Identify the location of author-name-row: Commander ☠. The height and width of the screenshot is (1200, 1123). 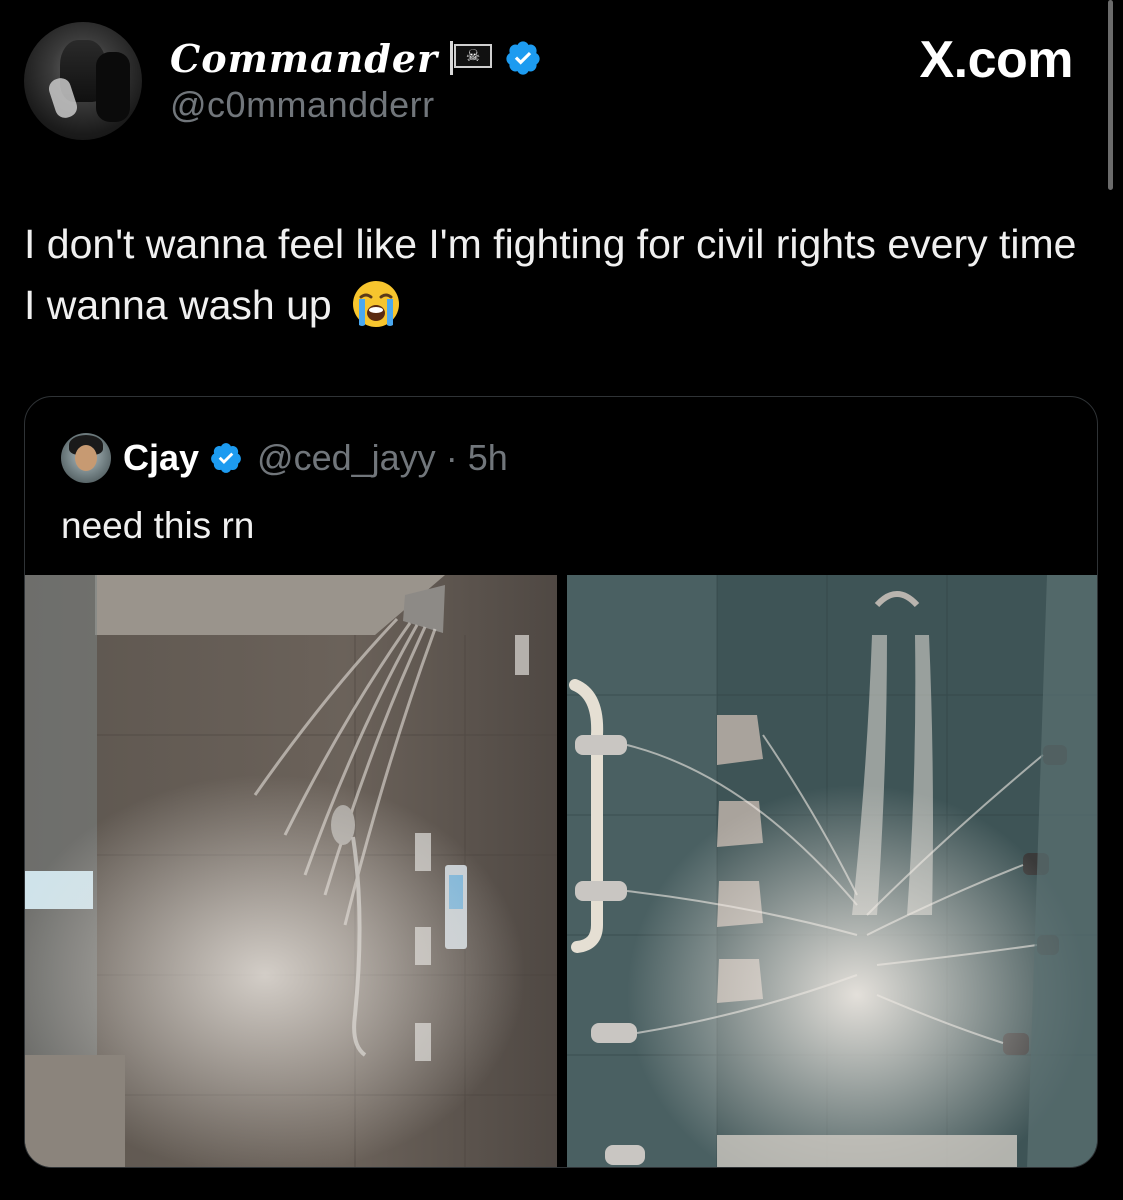
(356, 58).